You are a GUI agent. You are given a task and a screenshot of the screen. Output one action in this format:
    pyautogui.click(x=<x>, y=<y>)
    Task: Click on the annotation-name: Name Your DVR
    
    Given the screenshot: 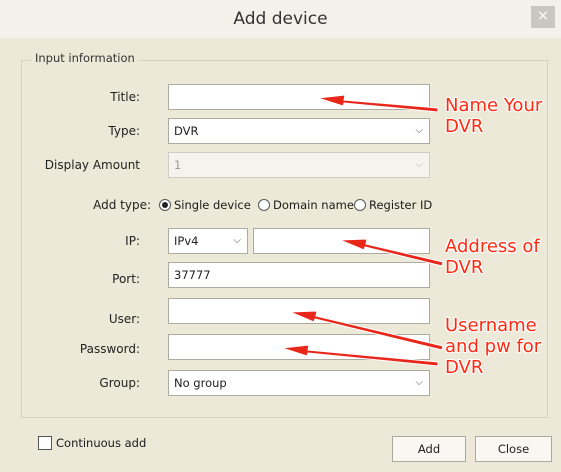 What is the action you would take?
    pyautogui.click(x=493, y=116)
    